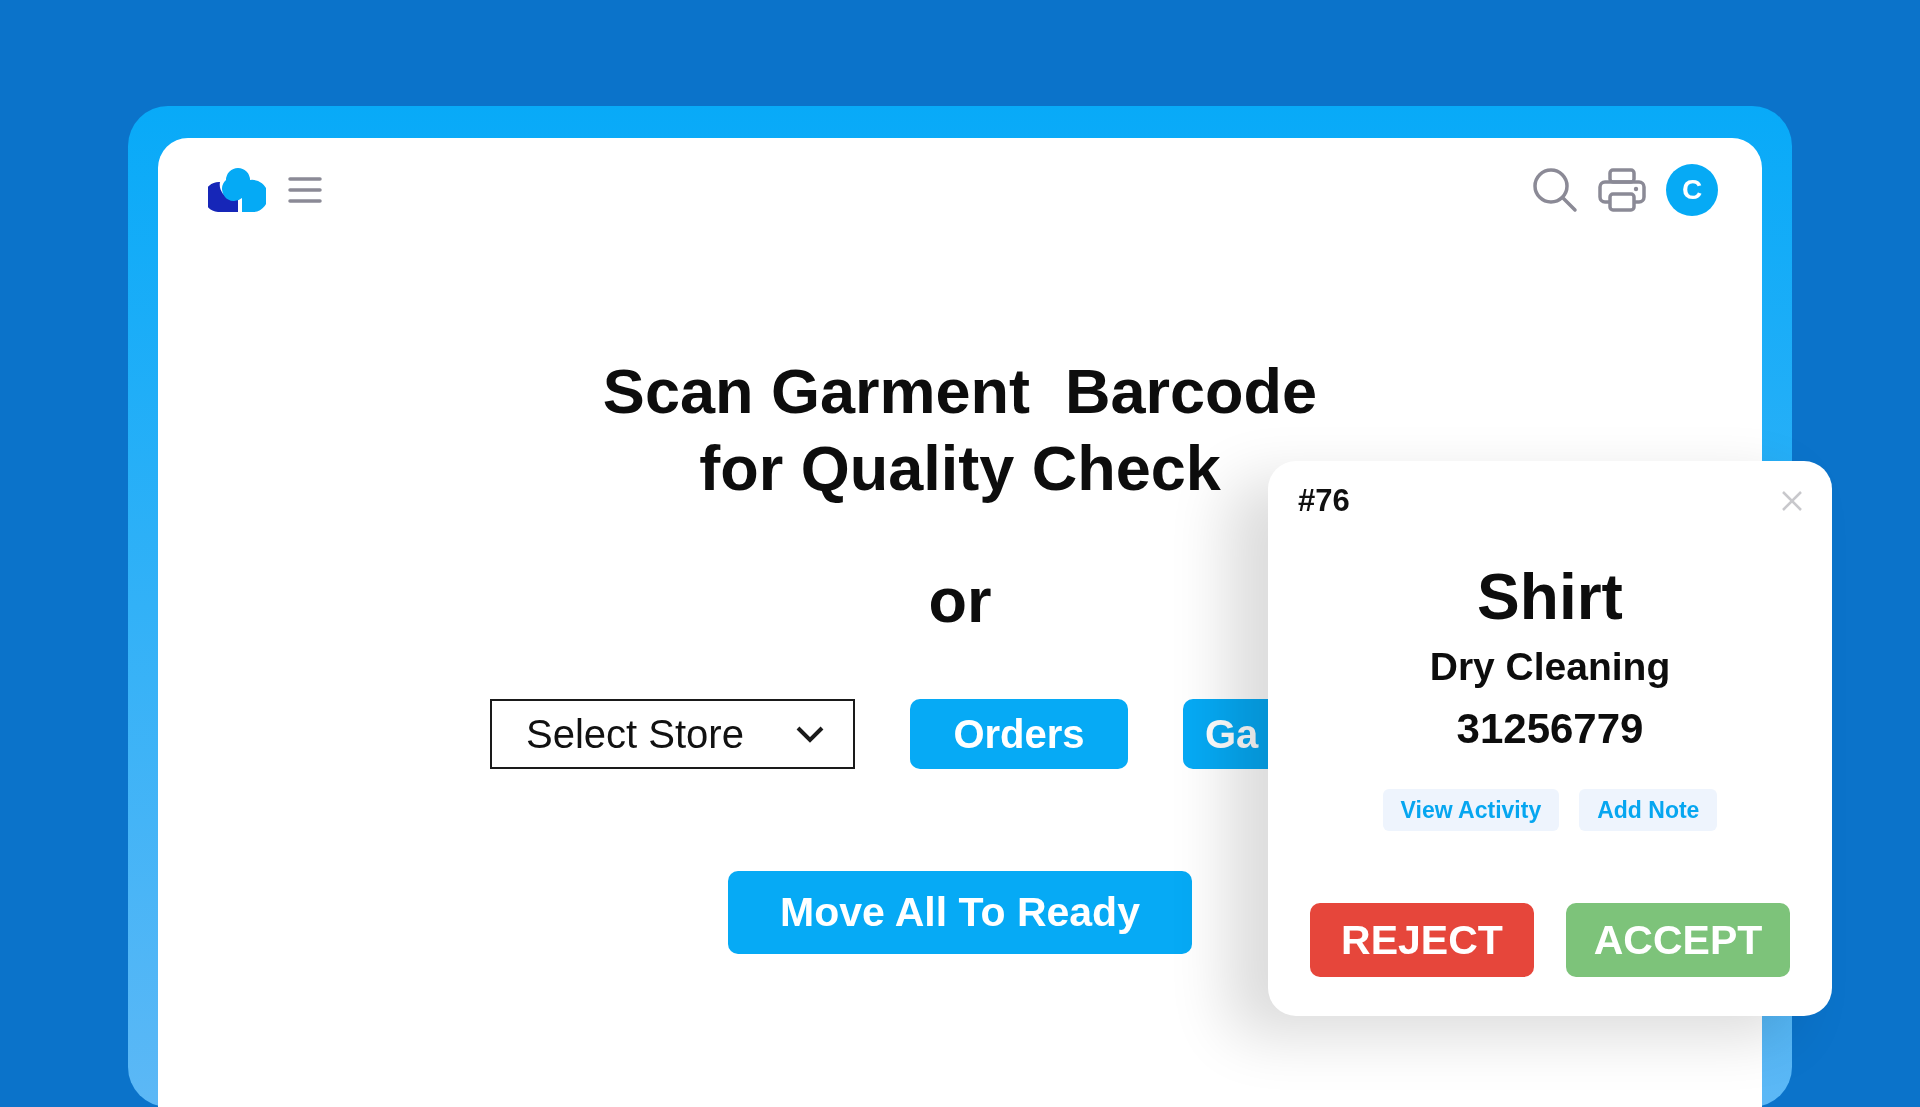 The width and height of the screenshot is (1920, 1107). I want to click on page-heading: for Quality Check, so click(960, 468).